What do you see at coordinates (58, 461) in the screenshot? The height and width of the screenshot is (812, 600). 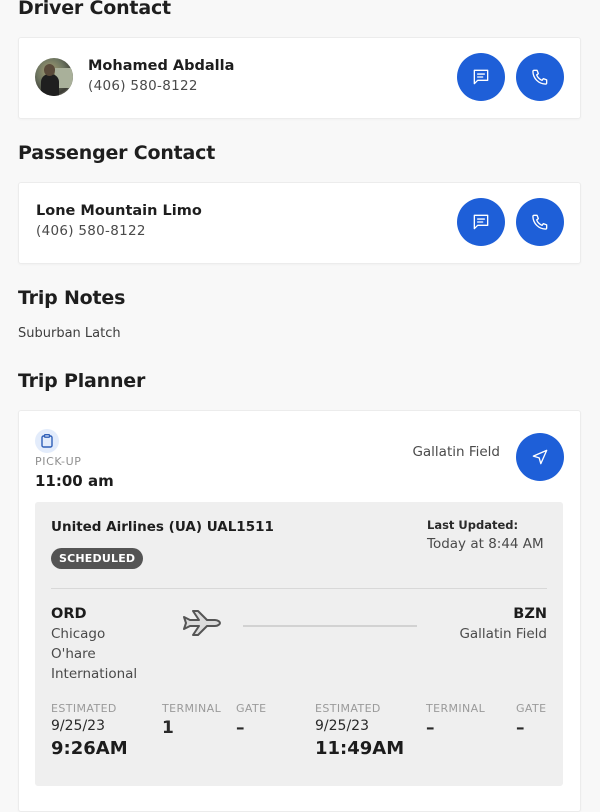 I see `pickup-label: PICK-UP` at bounding box center [58, 461].